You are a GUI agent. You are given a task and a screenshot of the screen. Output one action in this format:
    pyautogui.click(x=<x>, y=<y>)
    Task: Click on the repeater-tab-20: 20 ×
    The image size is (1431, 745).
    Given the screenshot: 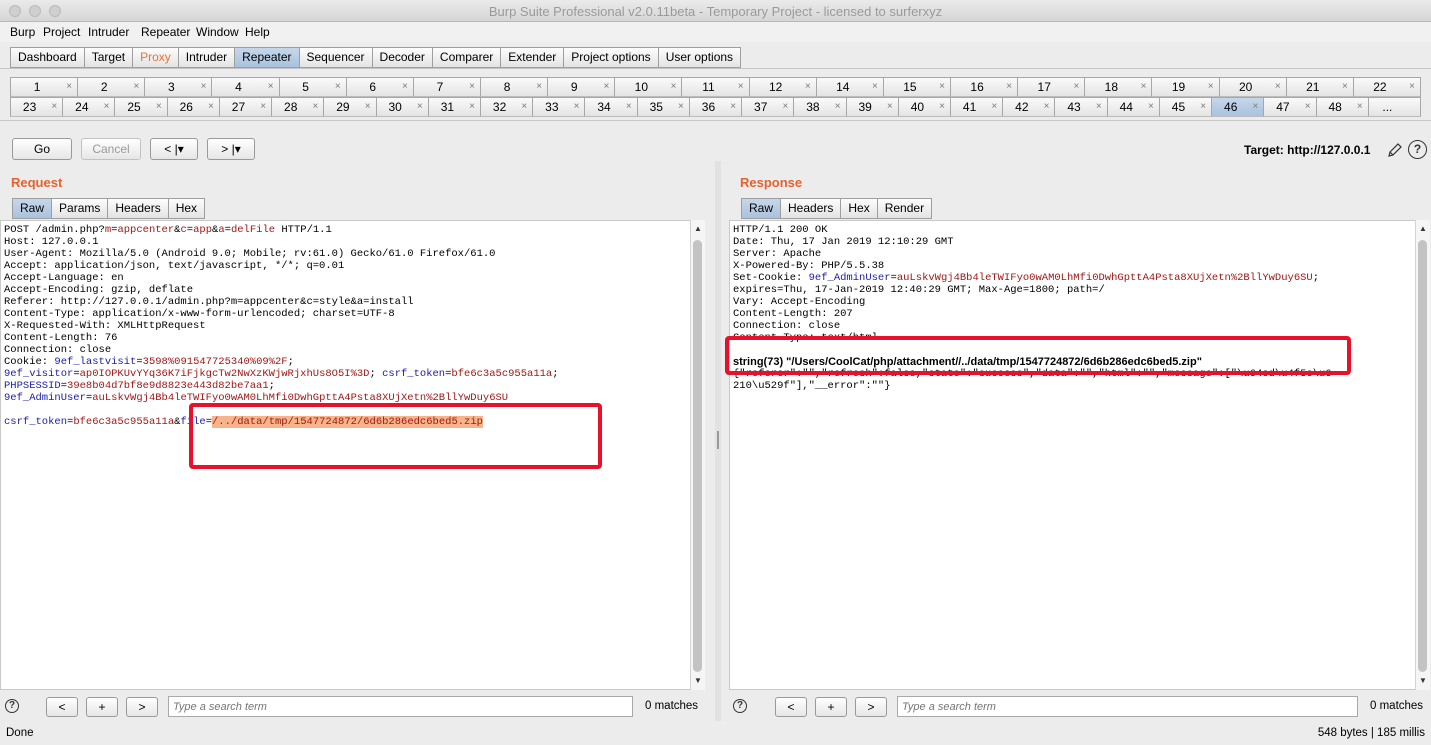 What is the action you would take?
    pyautogui.click(x=1252, y=87)
    